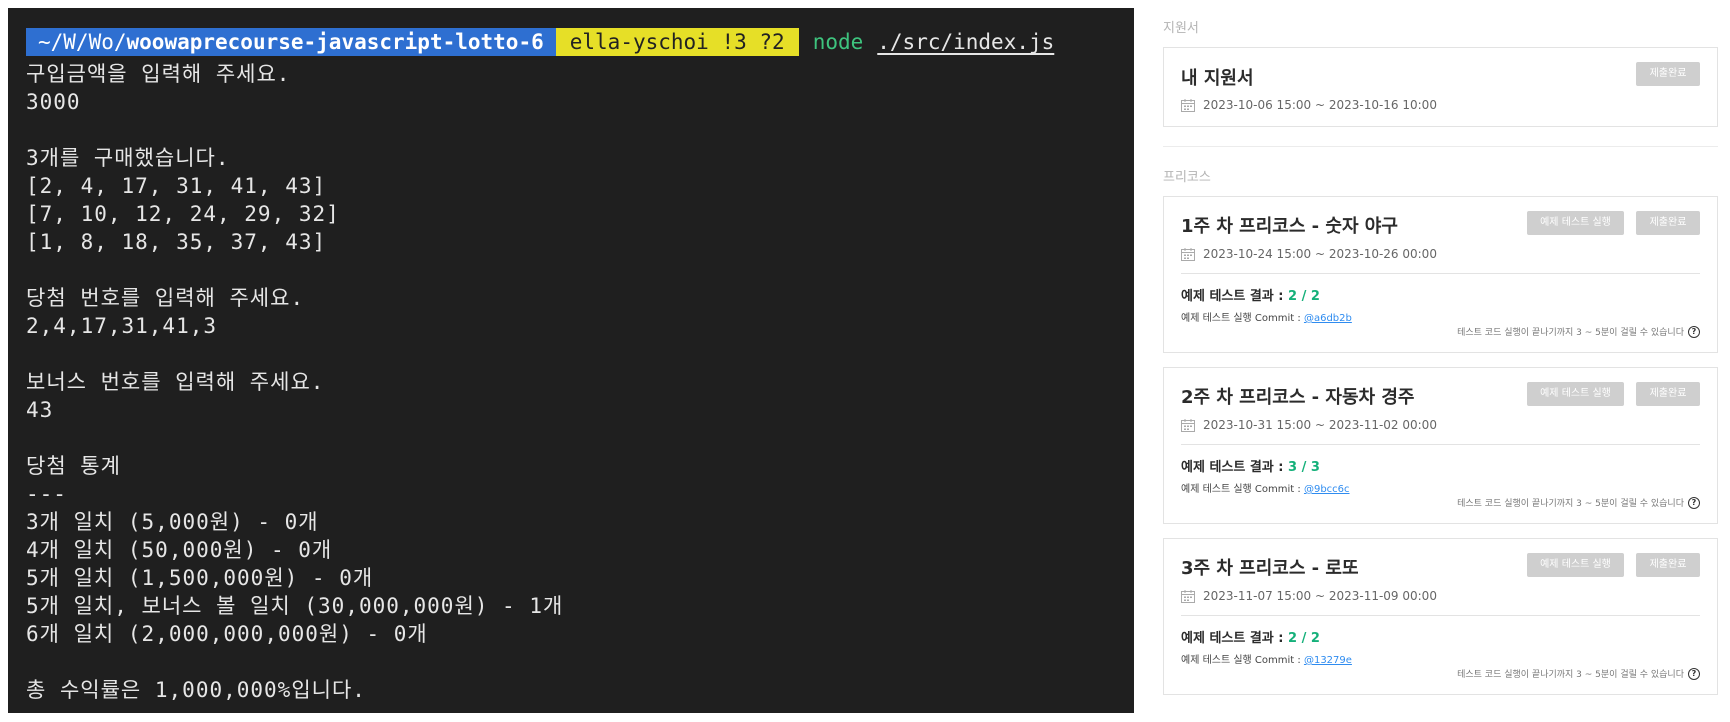  I want to click on test-result-score: 3 / 3, so click(1304, 467).